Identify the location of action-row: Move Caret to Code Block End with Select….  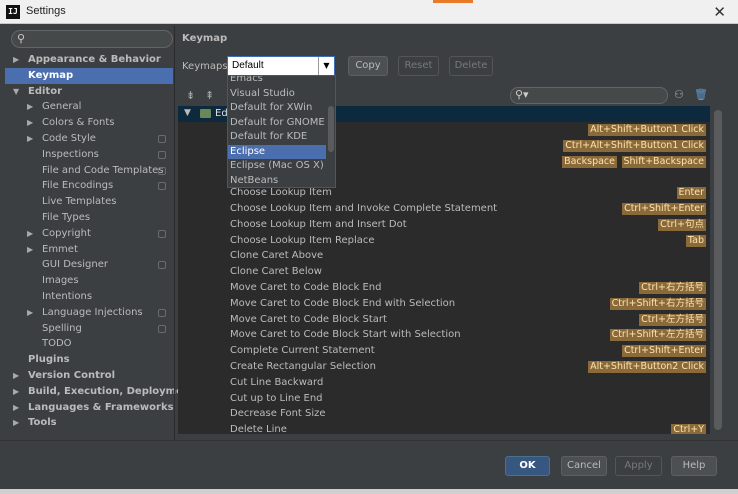
(444, 304).